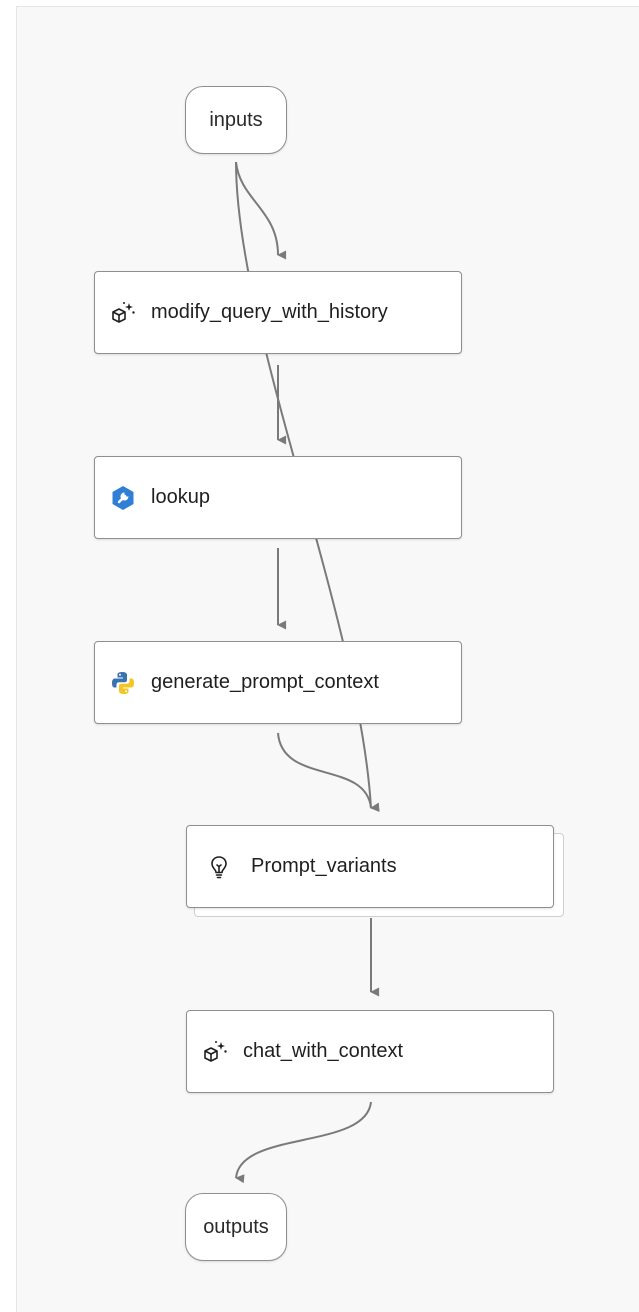 This screenshot has height=1312, width=639. Describe the element at coordinates (123, 683) in the screenshot. I see `python-icon` at that location.